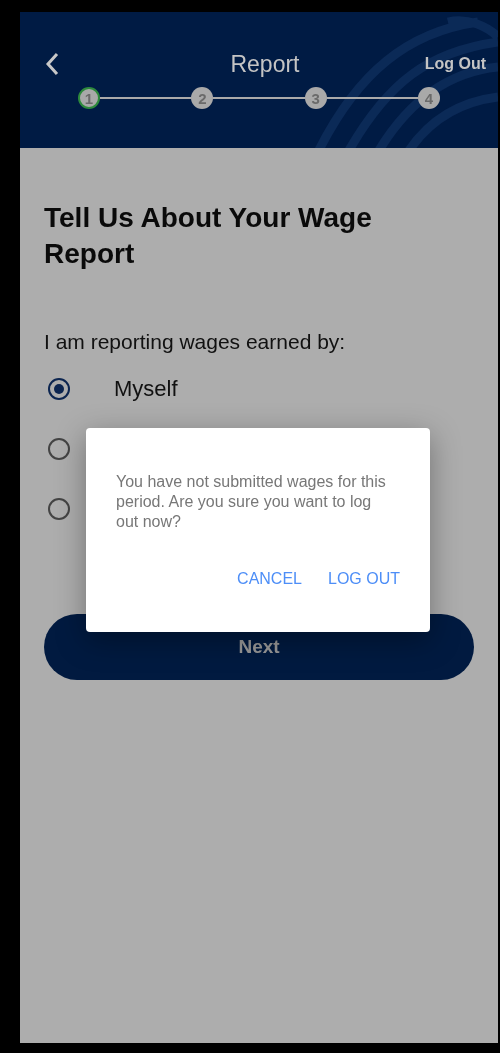  What do you see at coordinates (265, 64) in the screenshot?
I see `screen-title: Report` at bounding box center [265, 64].